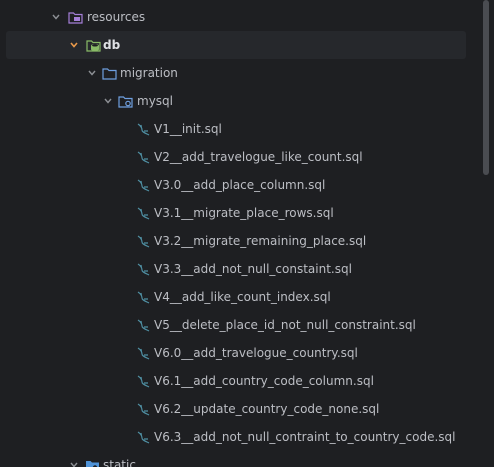 The height and width of the screenshot is (467, 494). Describe the element at coordinates (256, 353) in the screenshot. I see `tree-item-label: V6.0__add_travelogue_country.sql` at that location.